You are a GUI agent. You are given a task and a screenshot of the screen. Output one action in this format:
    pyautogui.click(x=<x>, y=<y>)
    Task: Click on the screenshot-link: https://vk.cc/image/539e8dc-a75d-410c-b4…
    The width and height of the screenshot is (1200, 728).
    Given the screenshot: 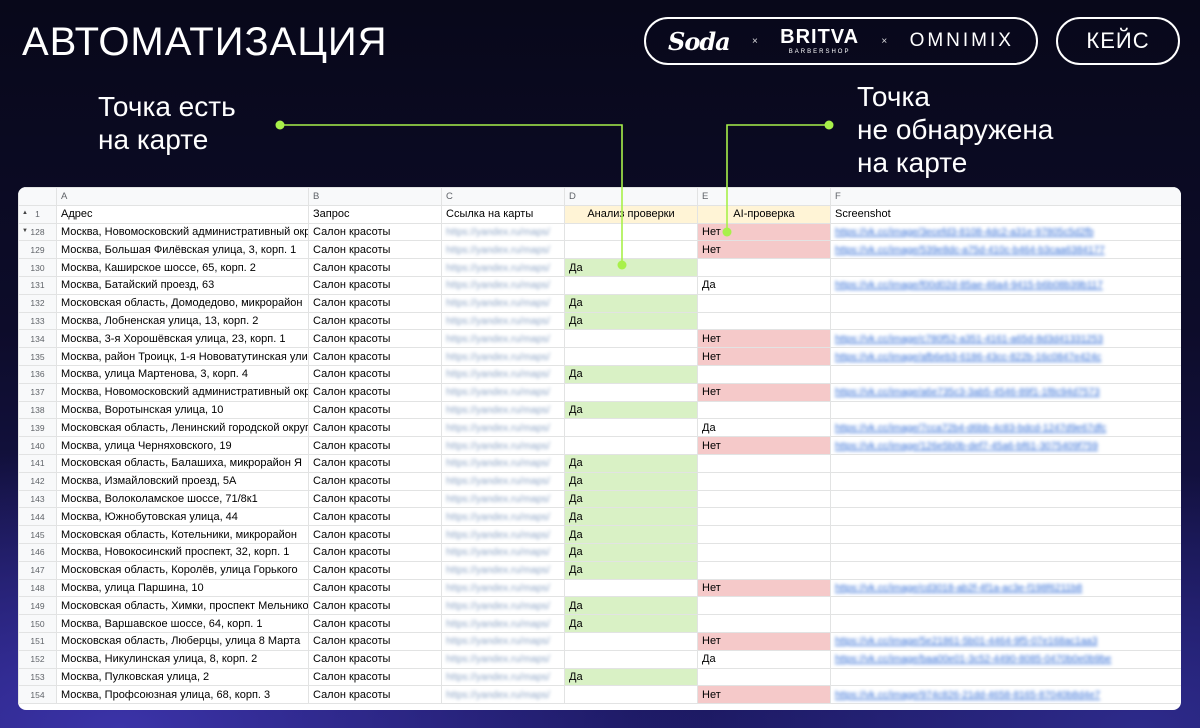 What is the action you would take?
    pyautogui.click(x=970, y=250)
    